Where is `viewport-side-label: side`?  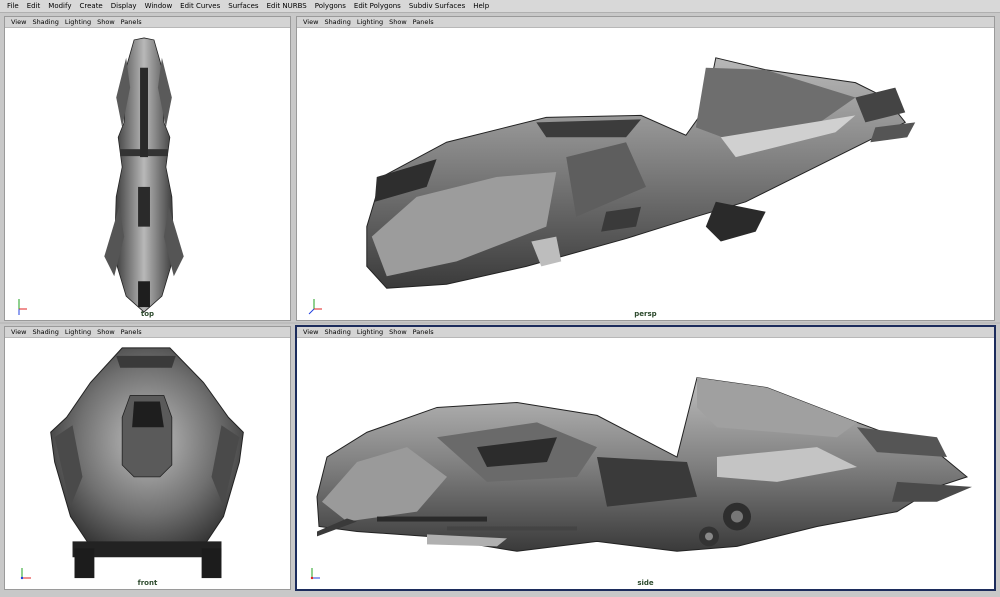
viewport-side-label: side is located at coordinates (645, 583).